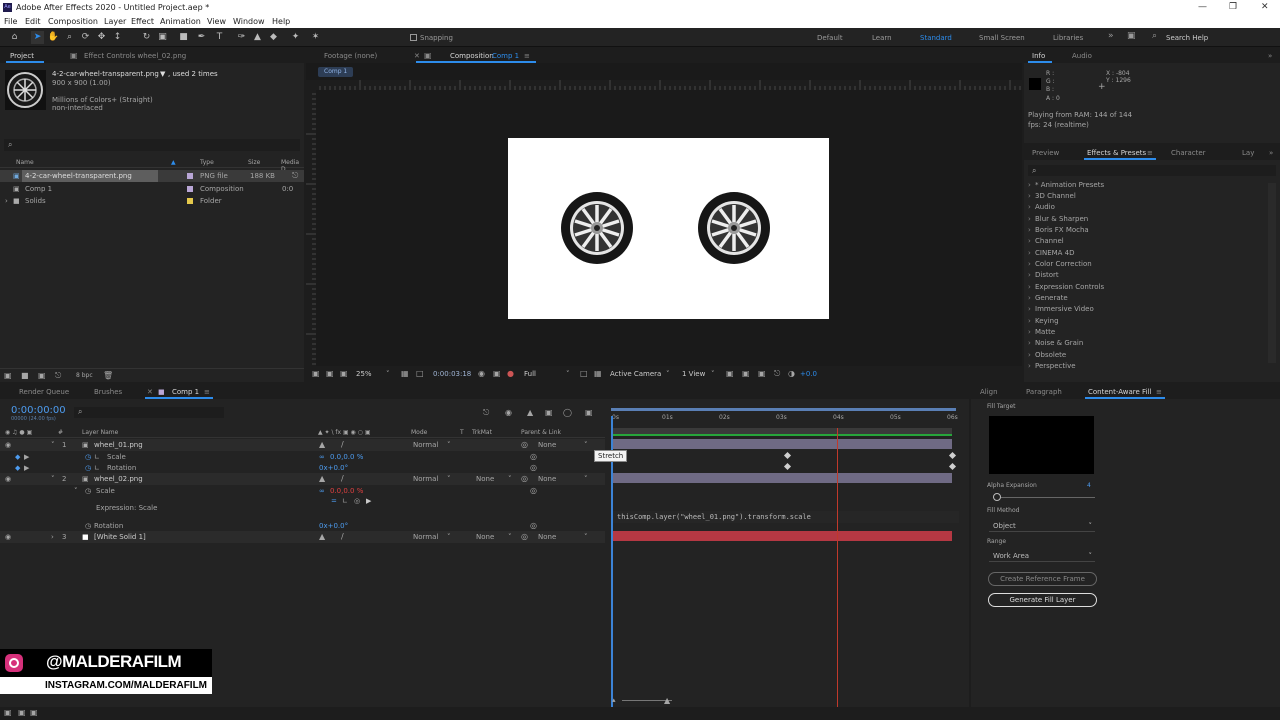 Image resolution: width=1280 pixels, height=720 pixels. I want to click on effect-category: Distort, so click(1043, 275).